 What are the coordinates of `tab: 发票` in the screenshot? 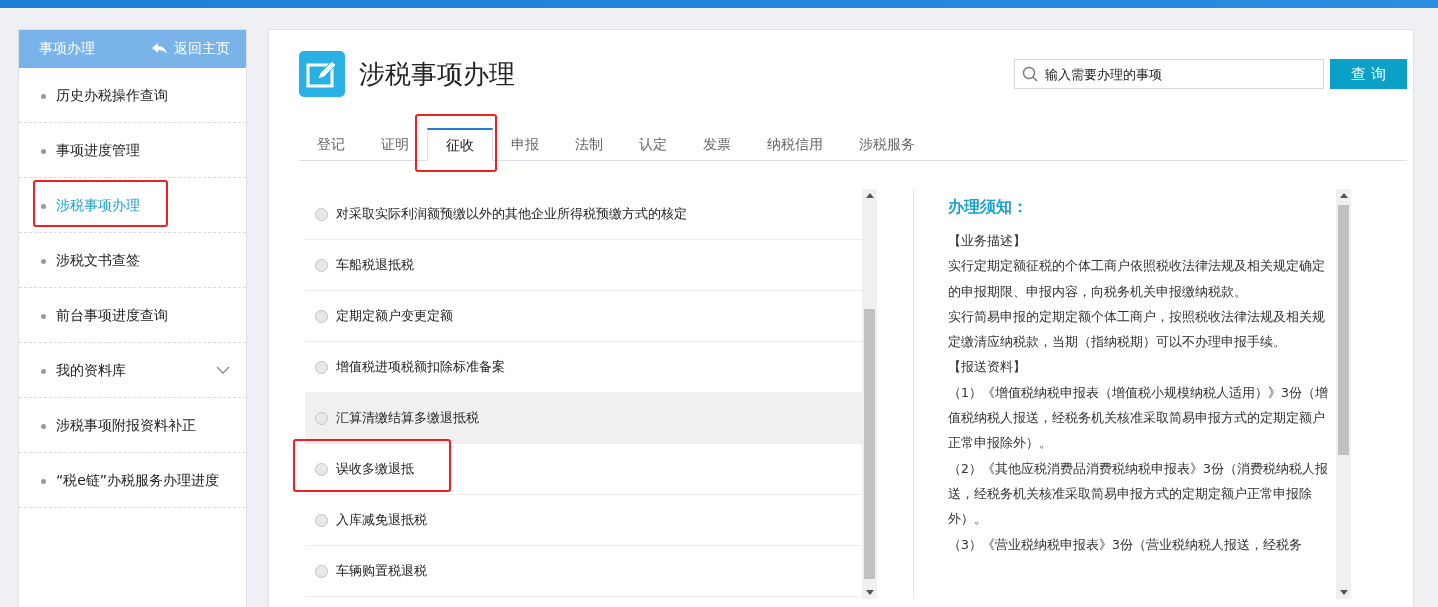 It's located at (717, 145).